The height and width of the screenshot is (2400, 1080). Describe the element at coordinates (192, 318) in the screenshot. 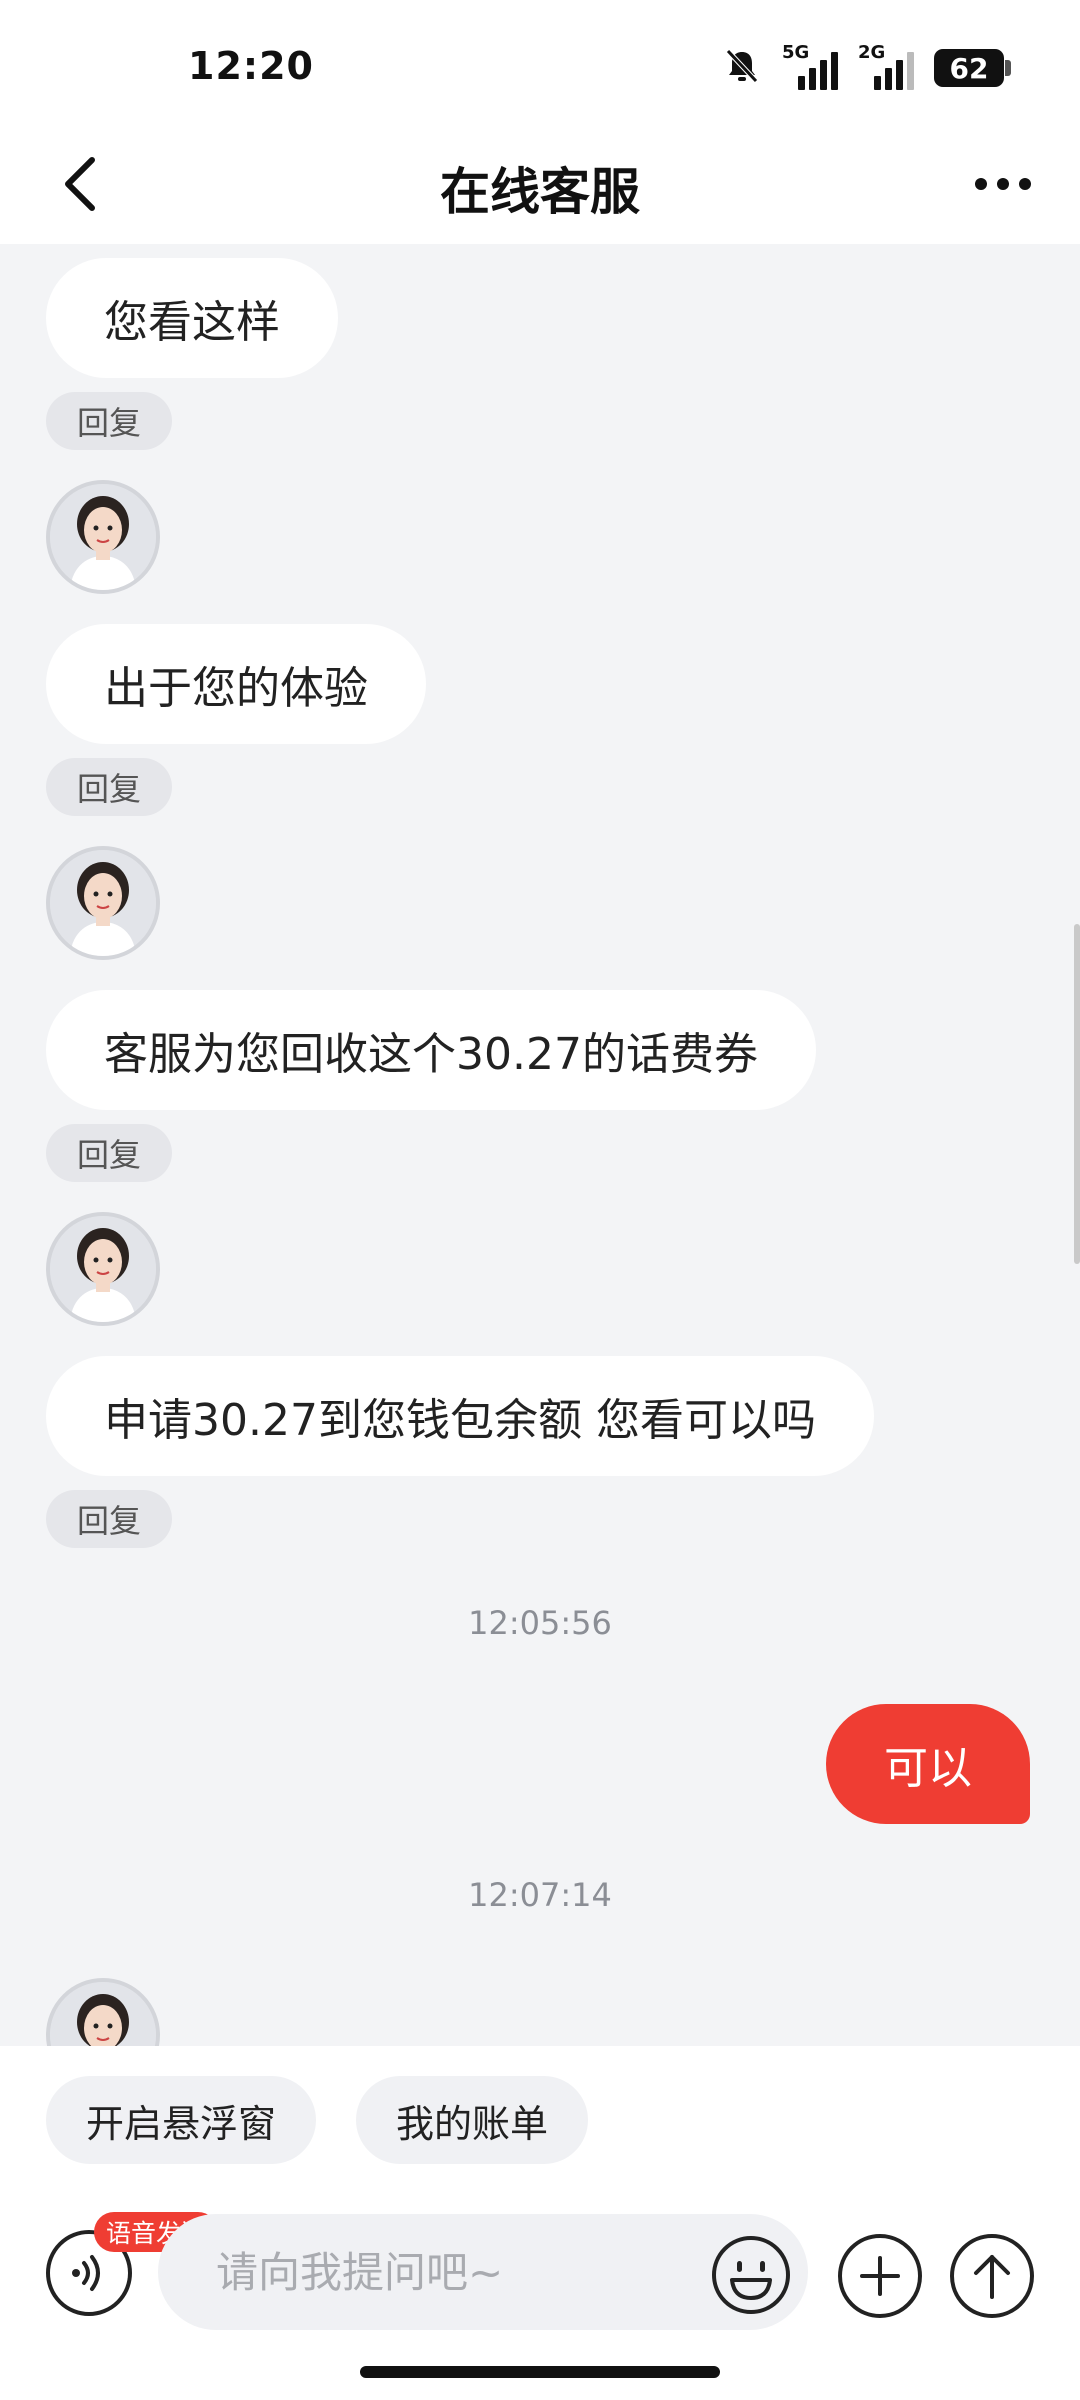

I see `agent-message: 您看这样` at that location.